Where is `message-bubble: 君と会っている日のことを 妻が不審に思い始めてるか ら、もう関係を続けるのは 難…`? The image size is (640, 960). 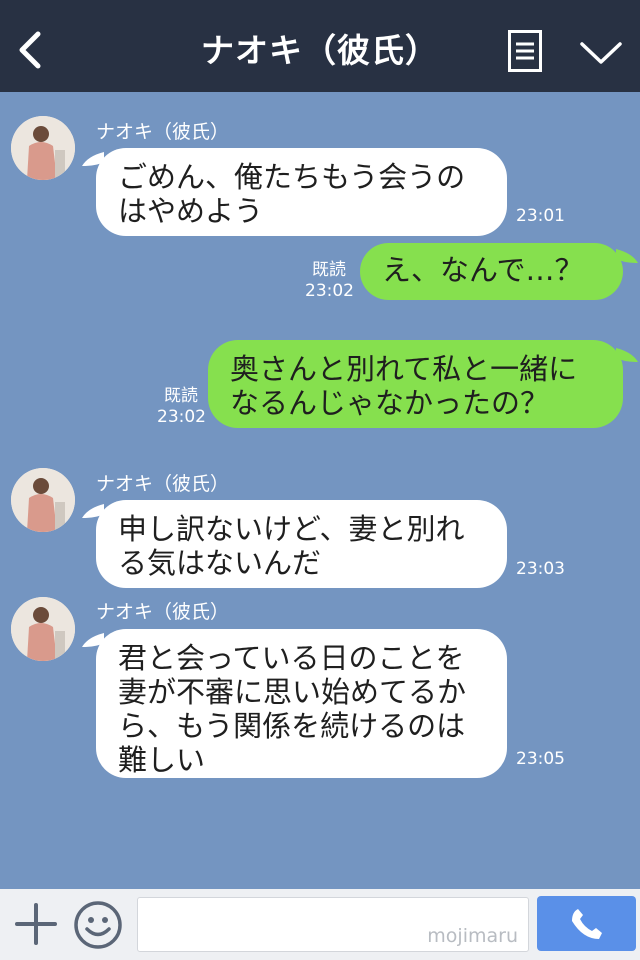 message-bubble: 君と会っている日のことを 妻が不審に思い始めてるか ら、もう関係を続けるのは 難… is located at coordinates (301, 703).